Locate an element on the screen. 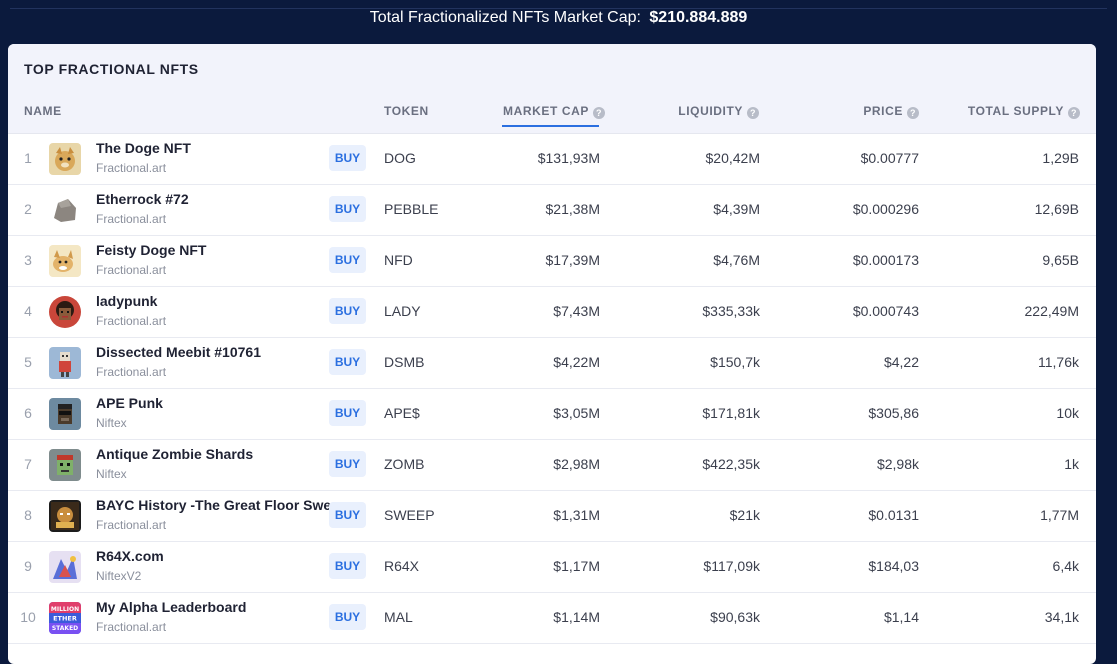 This screenshot has height=664, width=1117. rank-number: 8 is located at coordinates (28, 515).